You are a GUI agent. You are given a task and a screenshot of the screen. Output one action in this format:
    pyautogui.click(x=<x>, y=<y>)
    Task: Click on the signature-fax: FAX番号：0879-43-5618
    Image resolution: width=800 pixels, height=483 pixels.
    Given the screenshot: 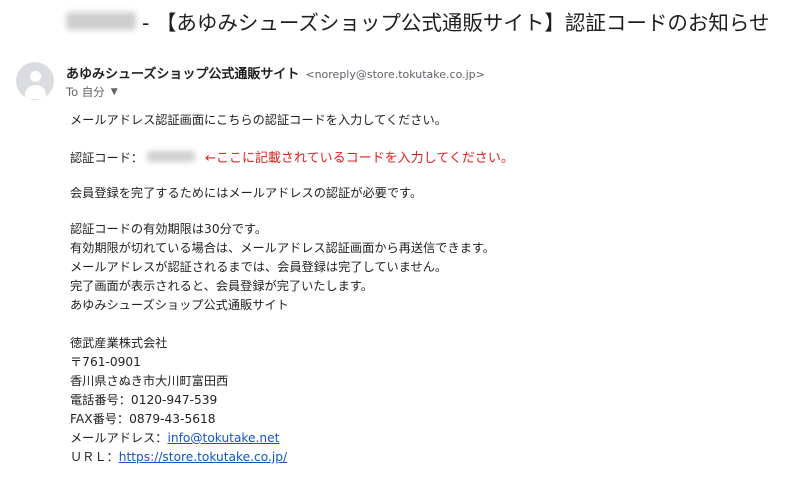 What is the action you would take?
    pyautogui.click(x=143, y=419)
    